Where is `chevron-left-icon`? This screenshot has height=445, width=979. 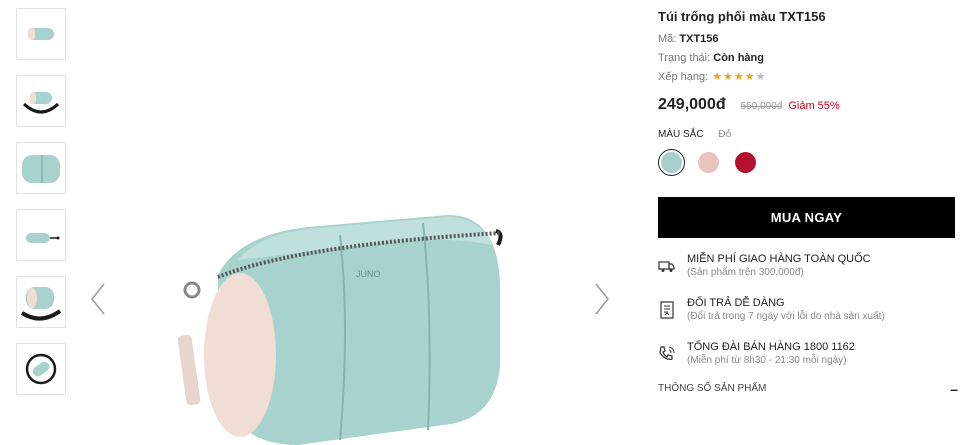
chevron-left-icon is located at coordinates (98, 299).